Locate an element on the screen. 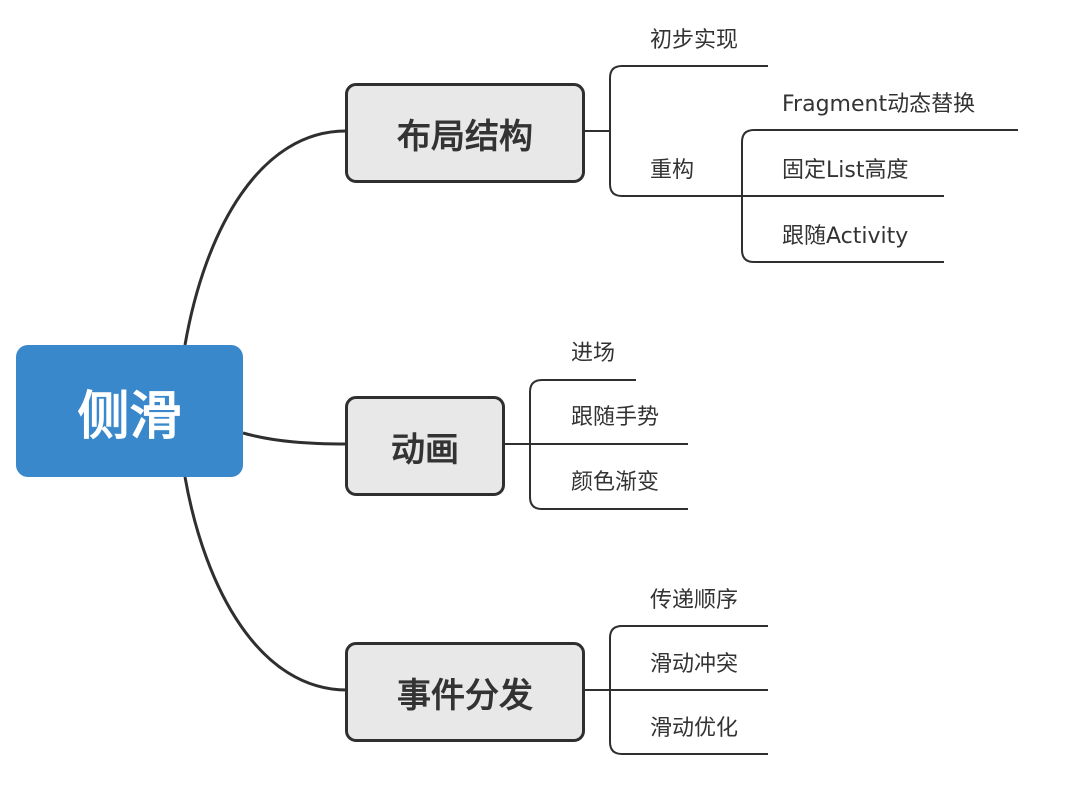 The height and width of the screenshot is (792, 1078). topic-event-dispatch: 事件分发 is located at coordinates (465, 692).